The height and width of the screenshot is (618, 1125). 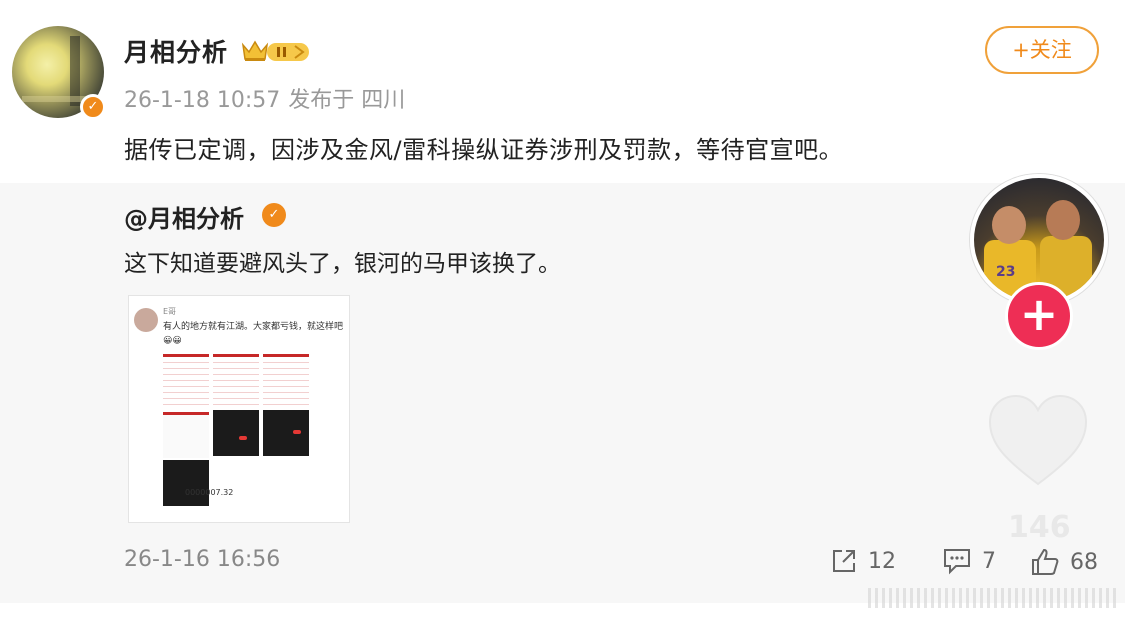 I want to click on author-name: 月相分析, so click(x=176, y=51).